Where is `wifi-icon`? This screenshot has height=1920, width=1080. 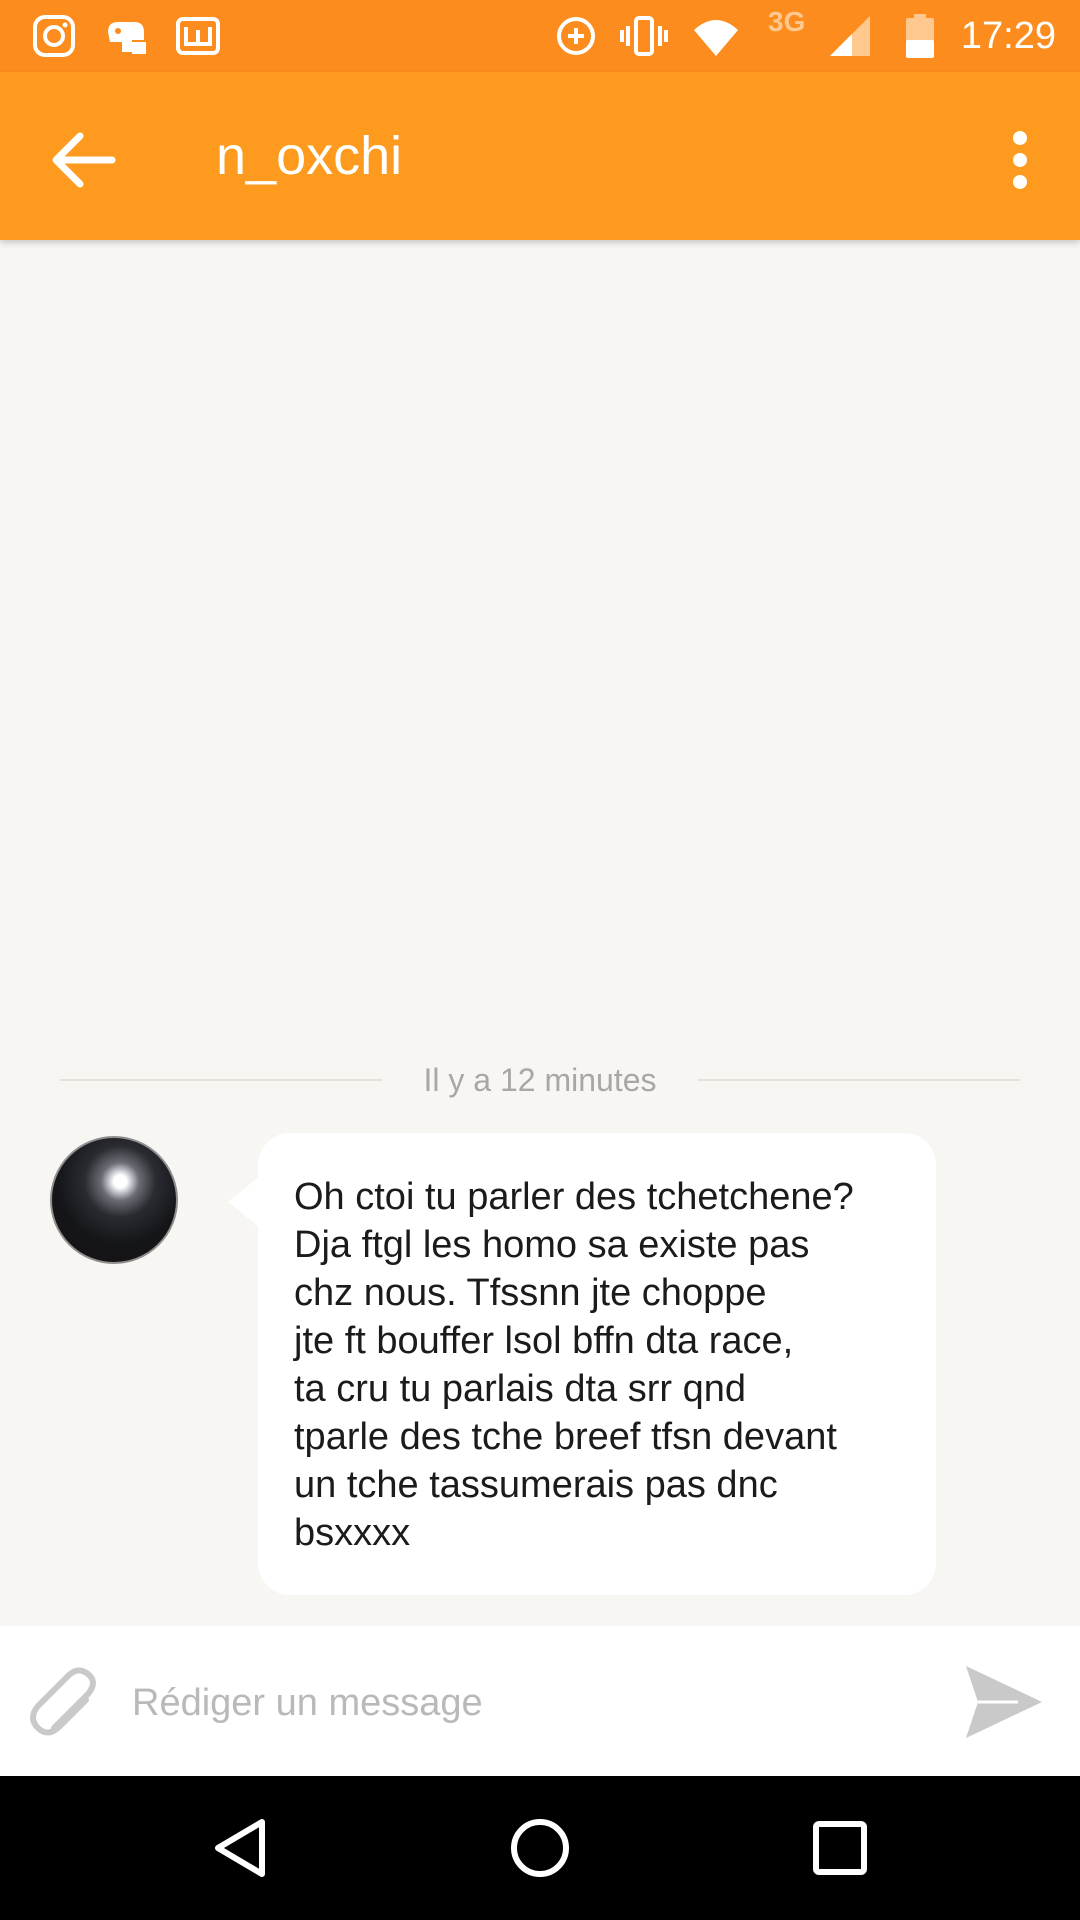
wifi-icon is located at coordinates (716, 38).